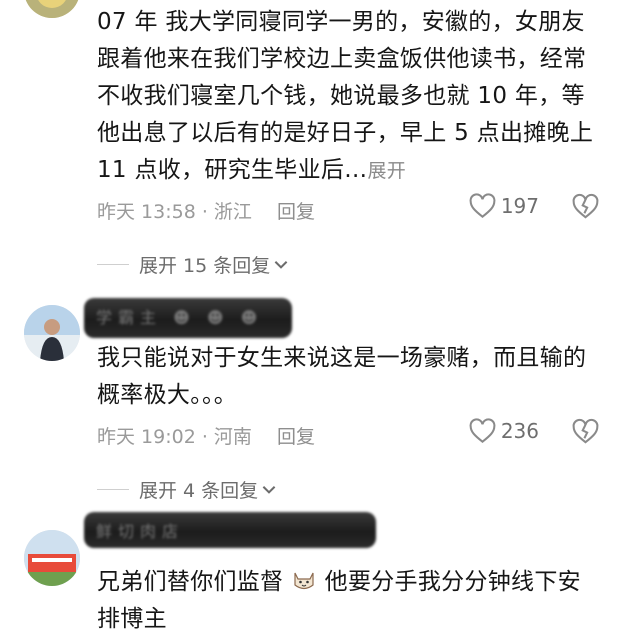 The image size is (623, 640). I want to click on expand-text-link: 展开, so click(386, 171).